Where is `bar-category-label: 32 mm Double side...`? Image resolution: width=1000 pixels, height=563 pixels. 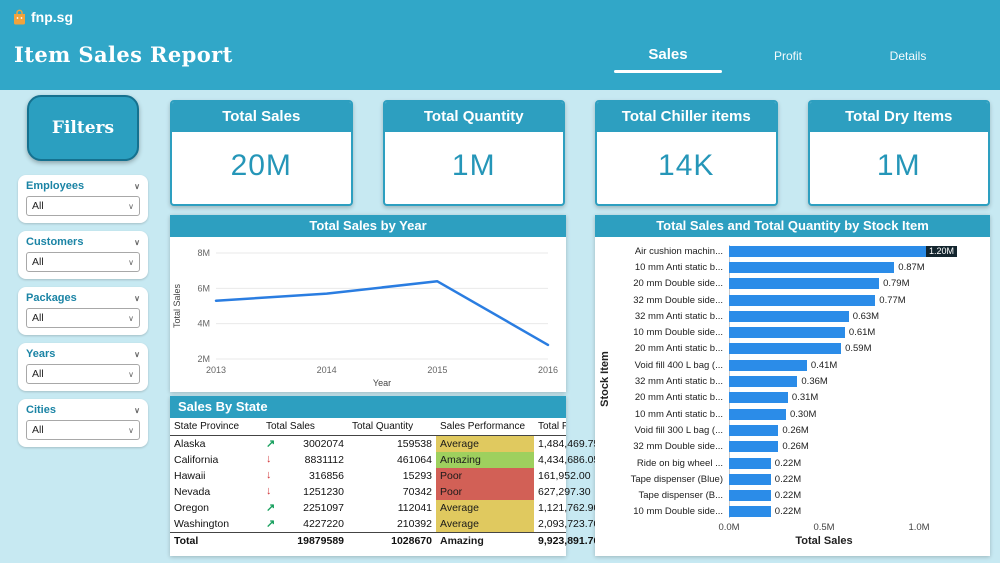 bar-category-label: 32 mm Double side... is located at coordinates (678, 447).